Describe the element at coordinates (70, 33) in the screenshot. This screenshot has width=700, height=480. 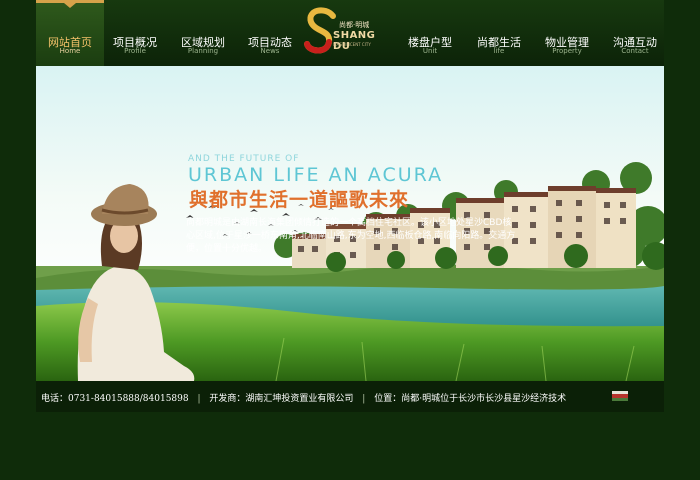
I see `nav-item-home: 网站首页 Home` at that location.